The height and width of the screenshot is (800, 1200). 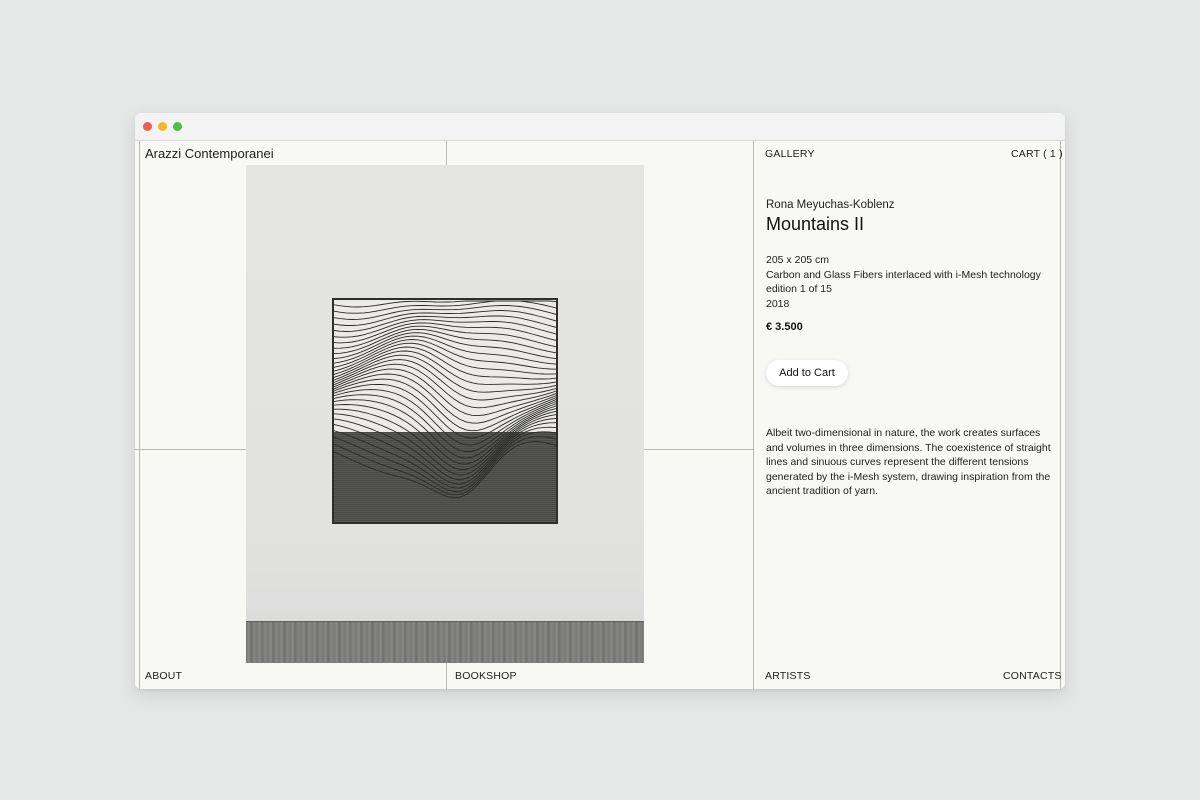 What do you see at coordinates (830, 205) in the screenshot?
I see `artist-name: Rona Meyuchas-Koblenz` at bounding box center [830, 205].